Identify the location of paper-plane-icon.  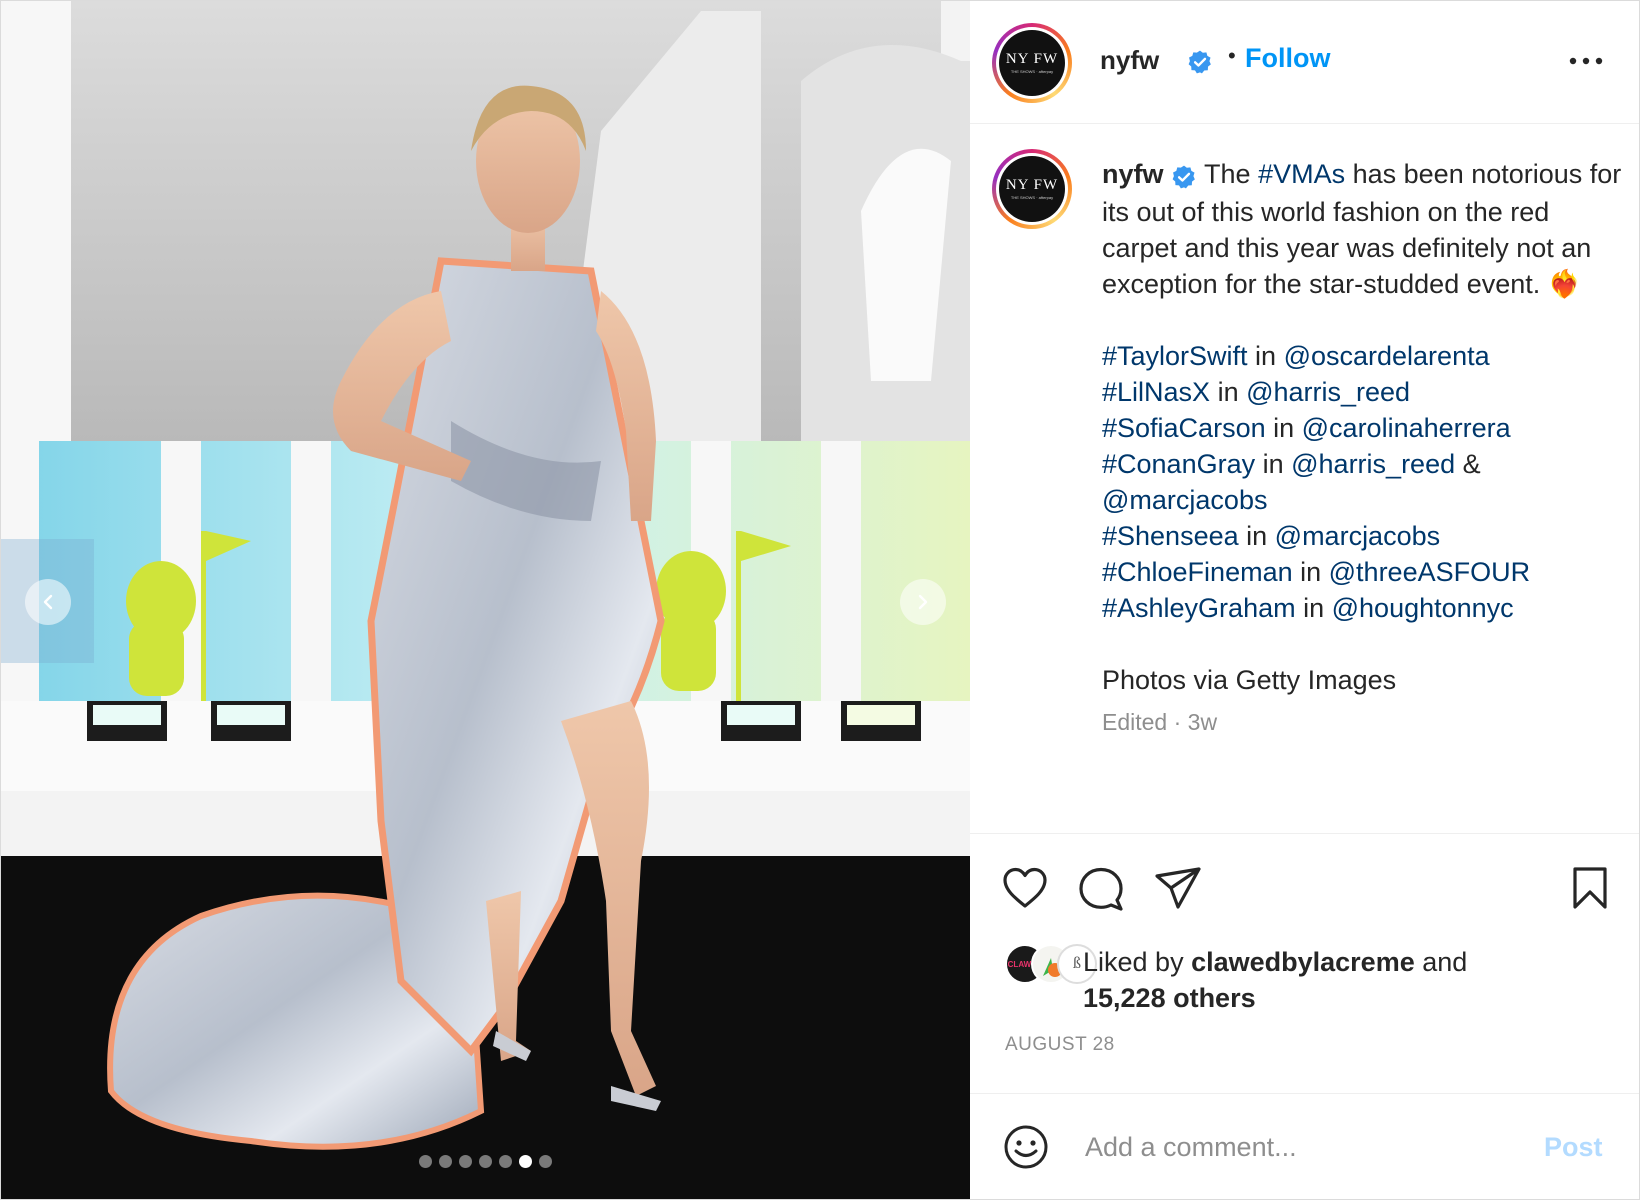
(1178, 890).